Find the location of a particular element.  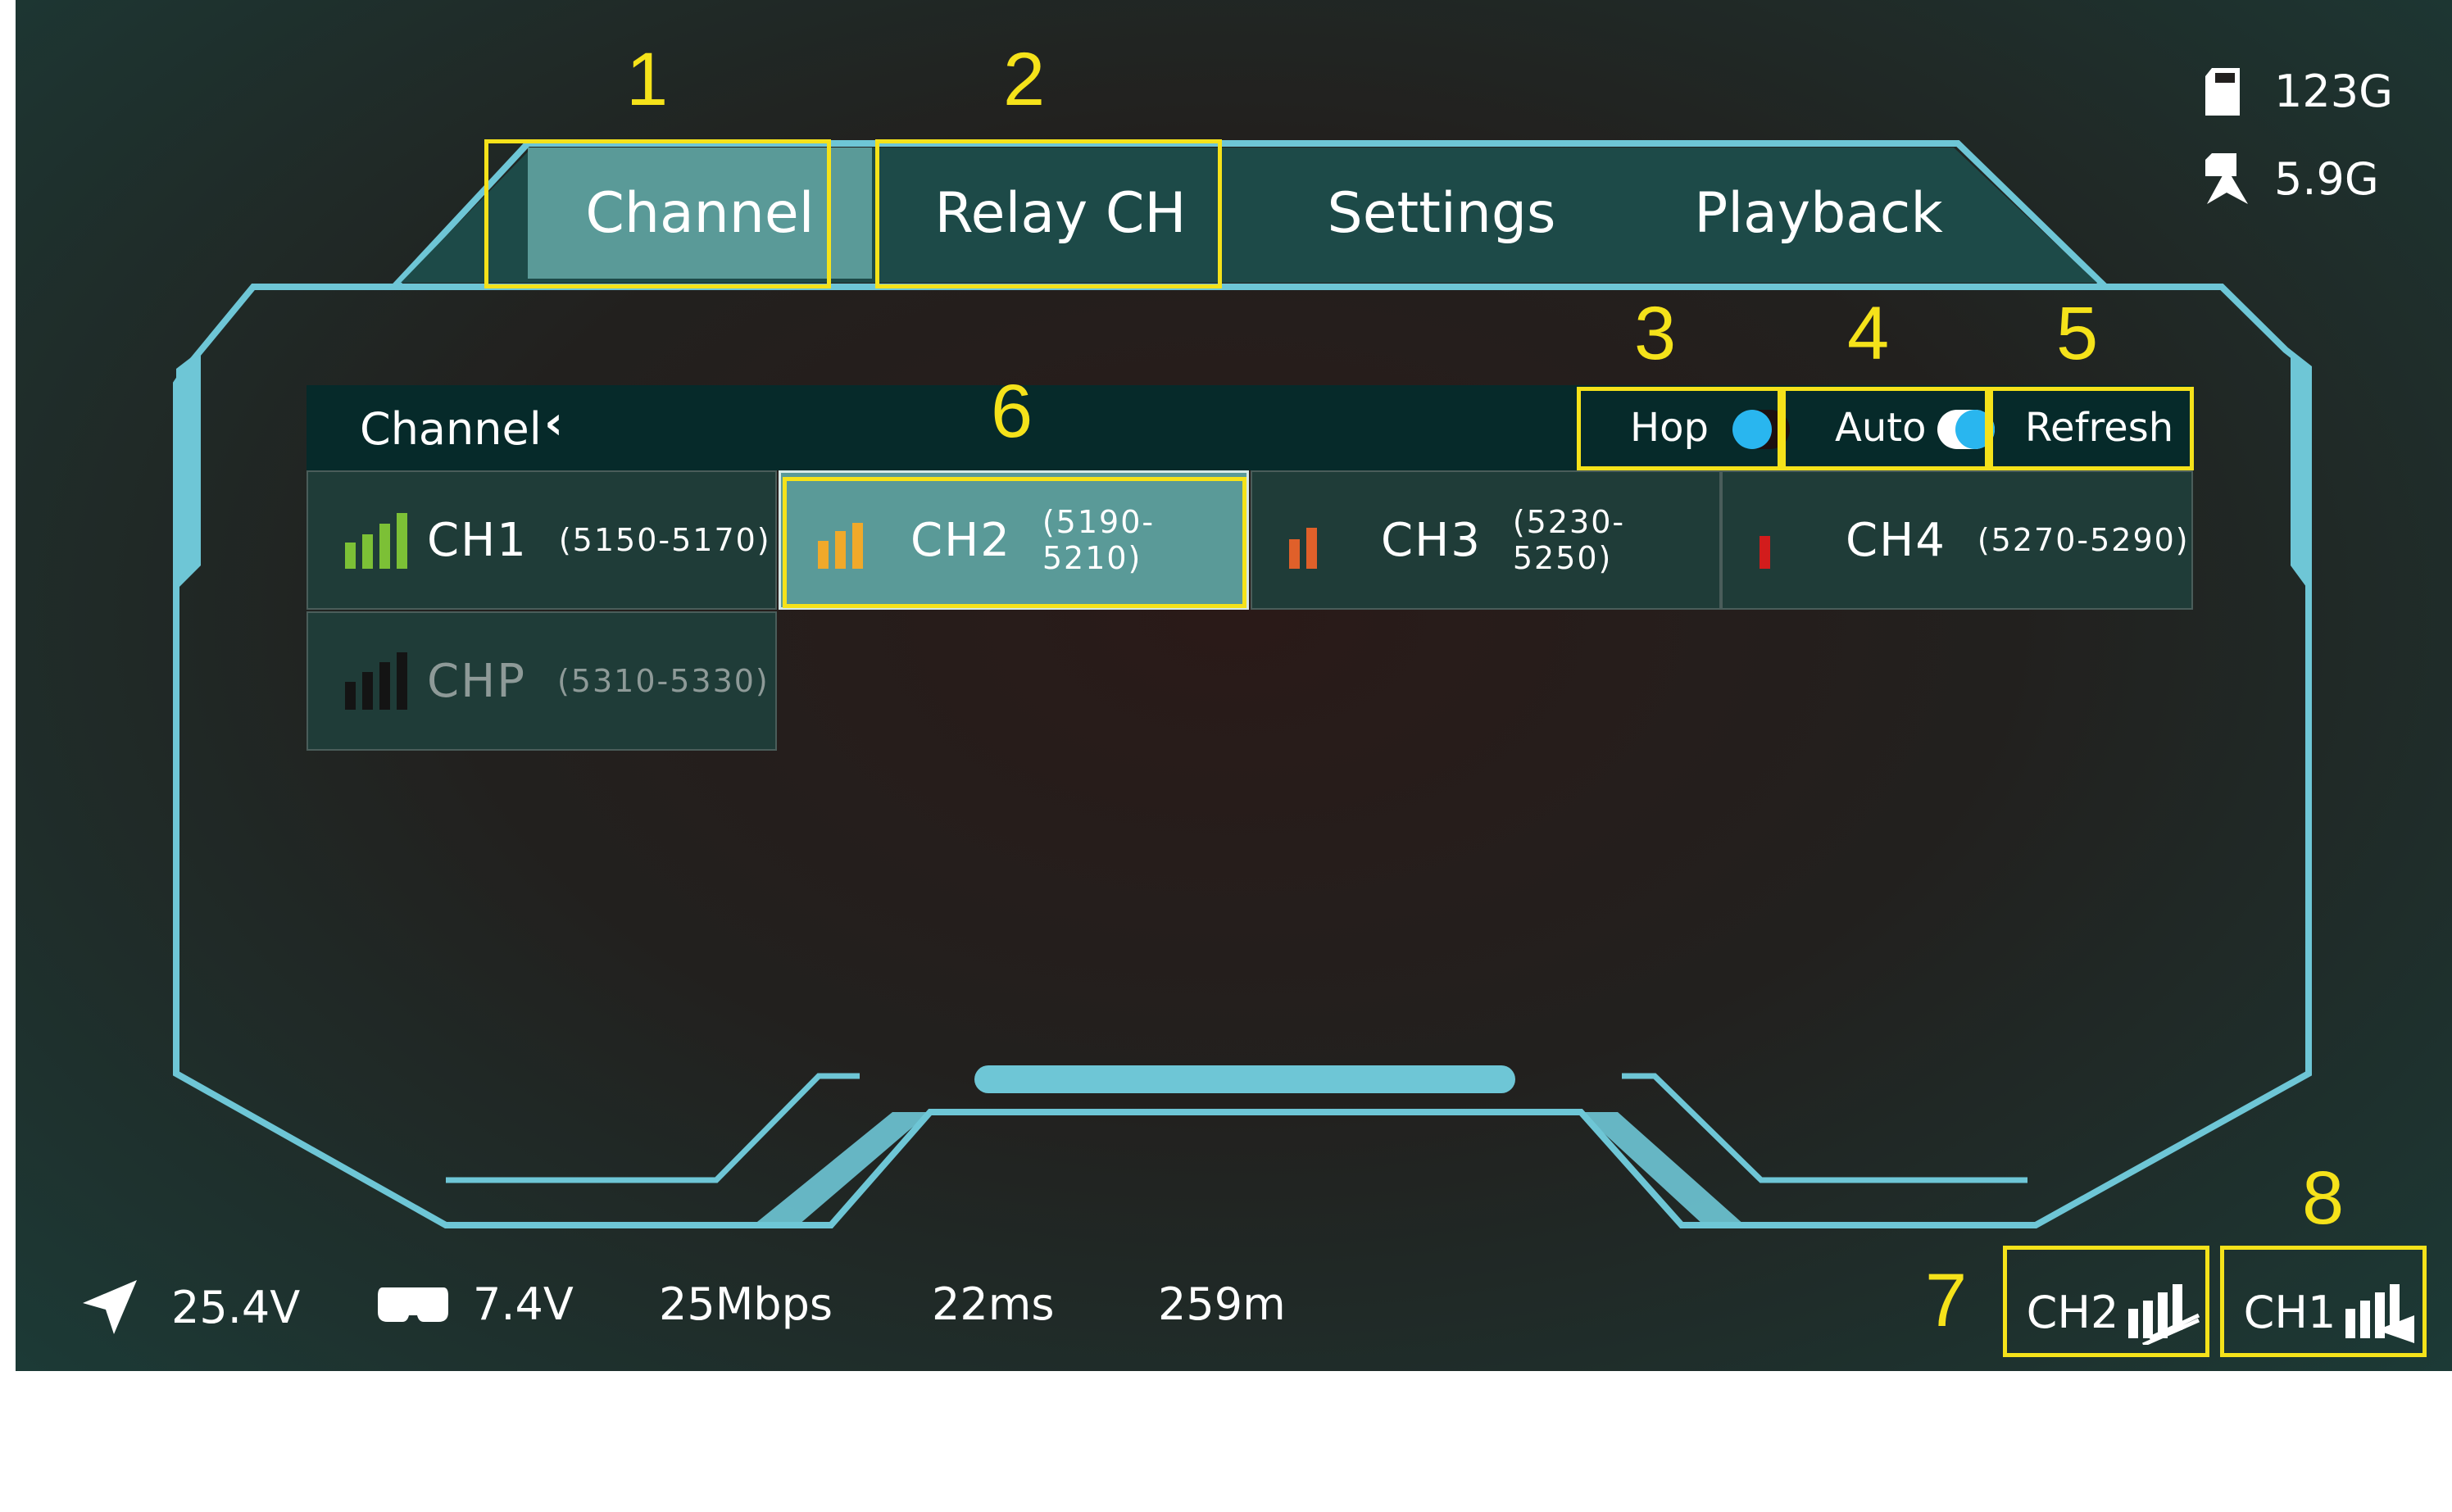

channel-name: CH3 is located at coordinates (1431, 540).